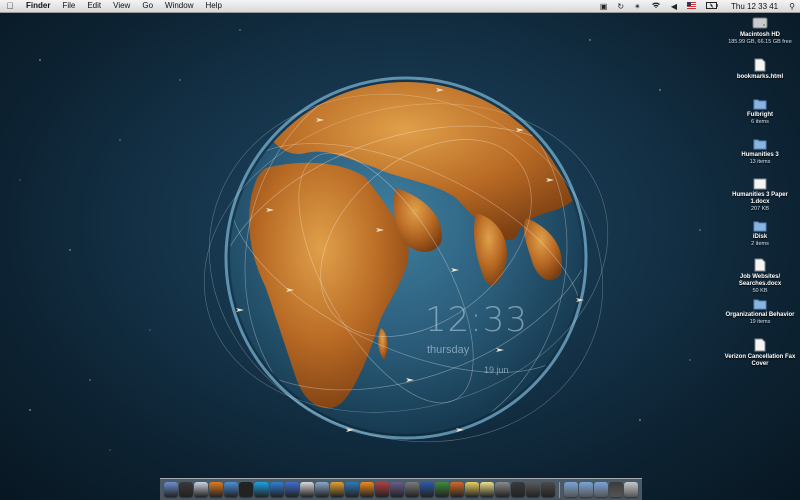 The image size is (800, 500). I want to click on desktop-icon-job-websites: Job Websites/ Searches.docx 50 KB, so click(760, 276).